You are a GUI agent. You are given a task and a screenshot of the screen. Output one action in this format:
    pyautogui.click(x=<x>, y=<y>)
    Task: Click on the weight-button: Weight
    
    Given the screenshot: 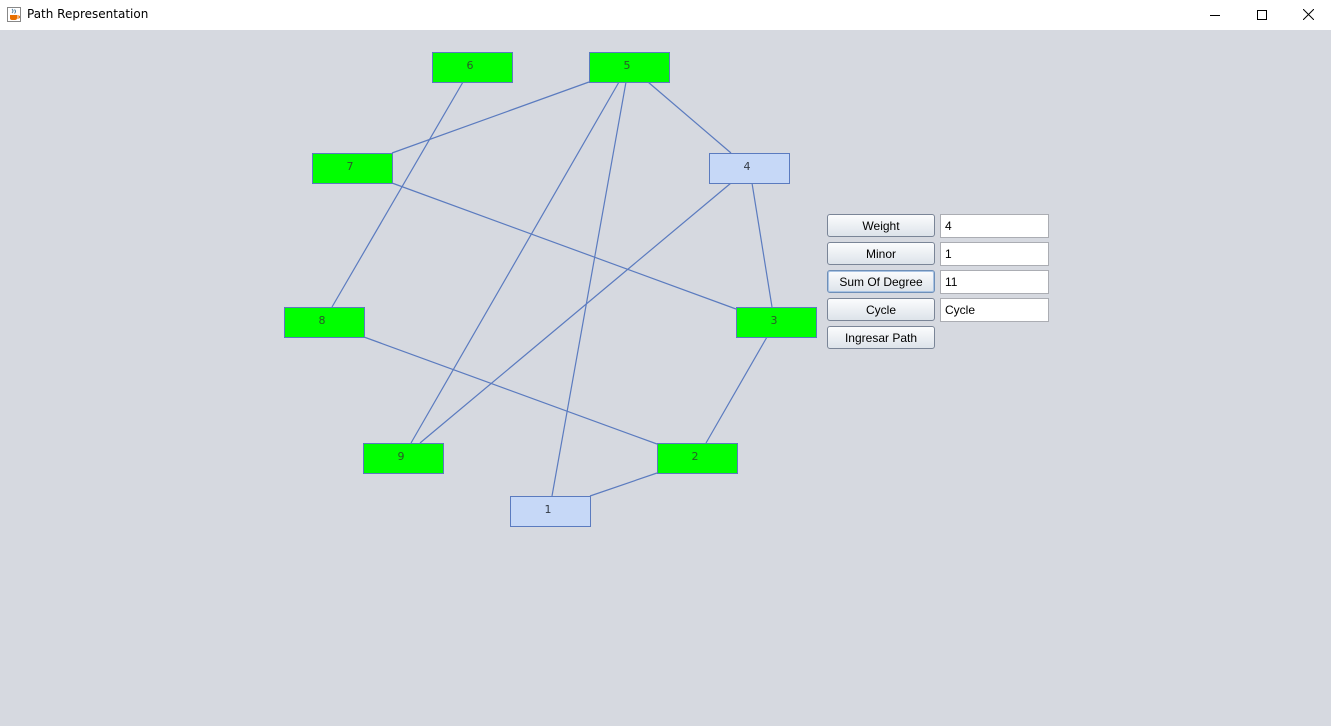 What is the action you would take?
    pyautogui.click(x=881, y=225)
    